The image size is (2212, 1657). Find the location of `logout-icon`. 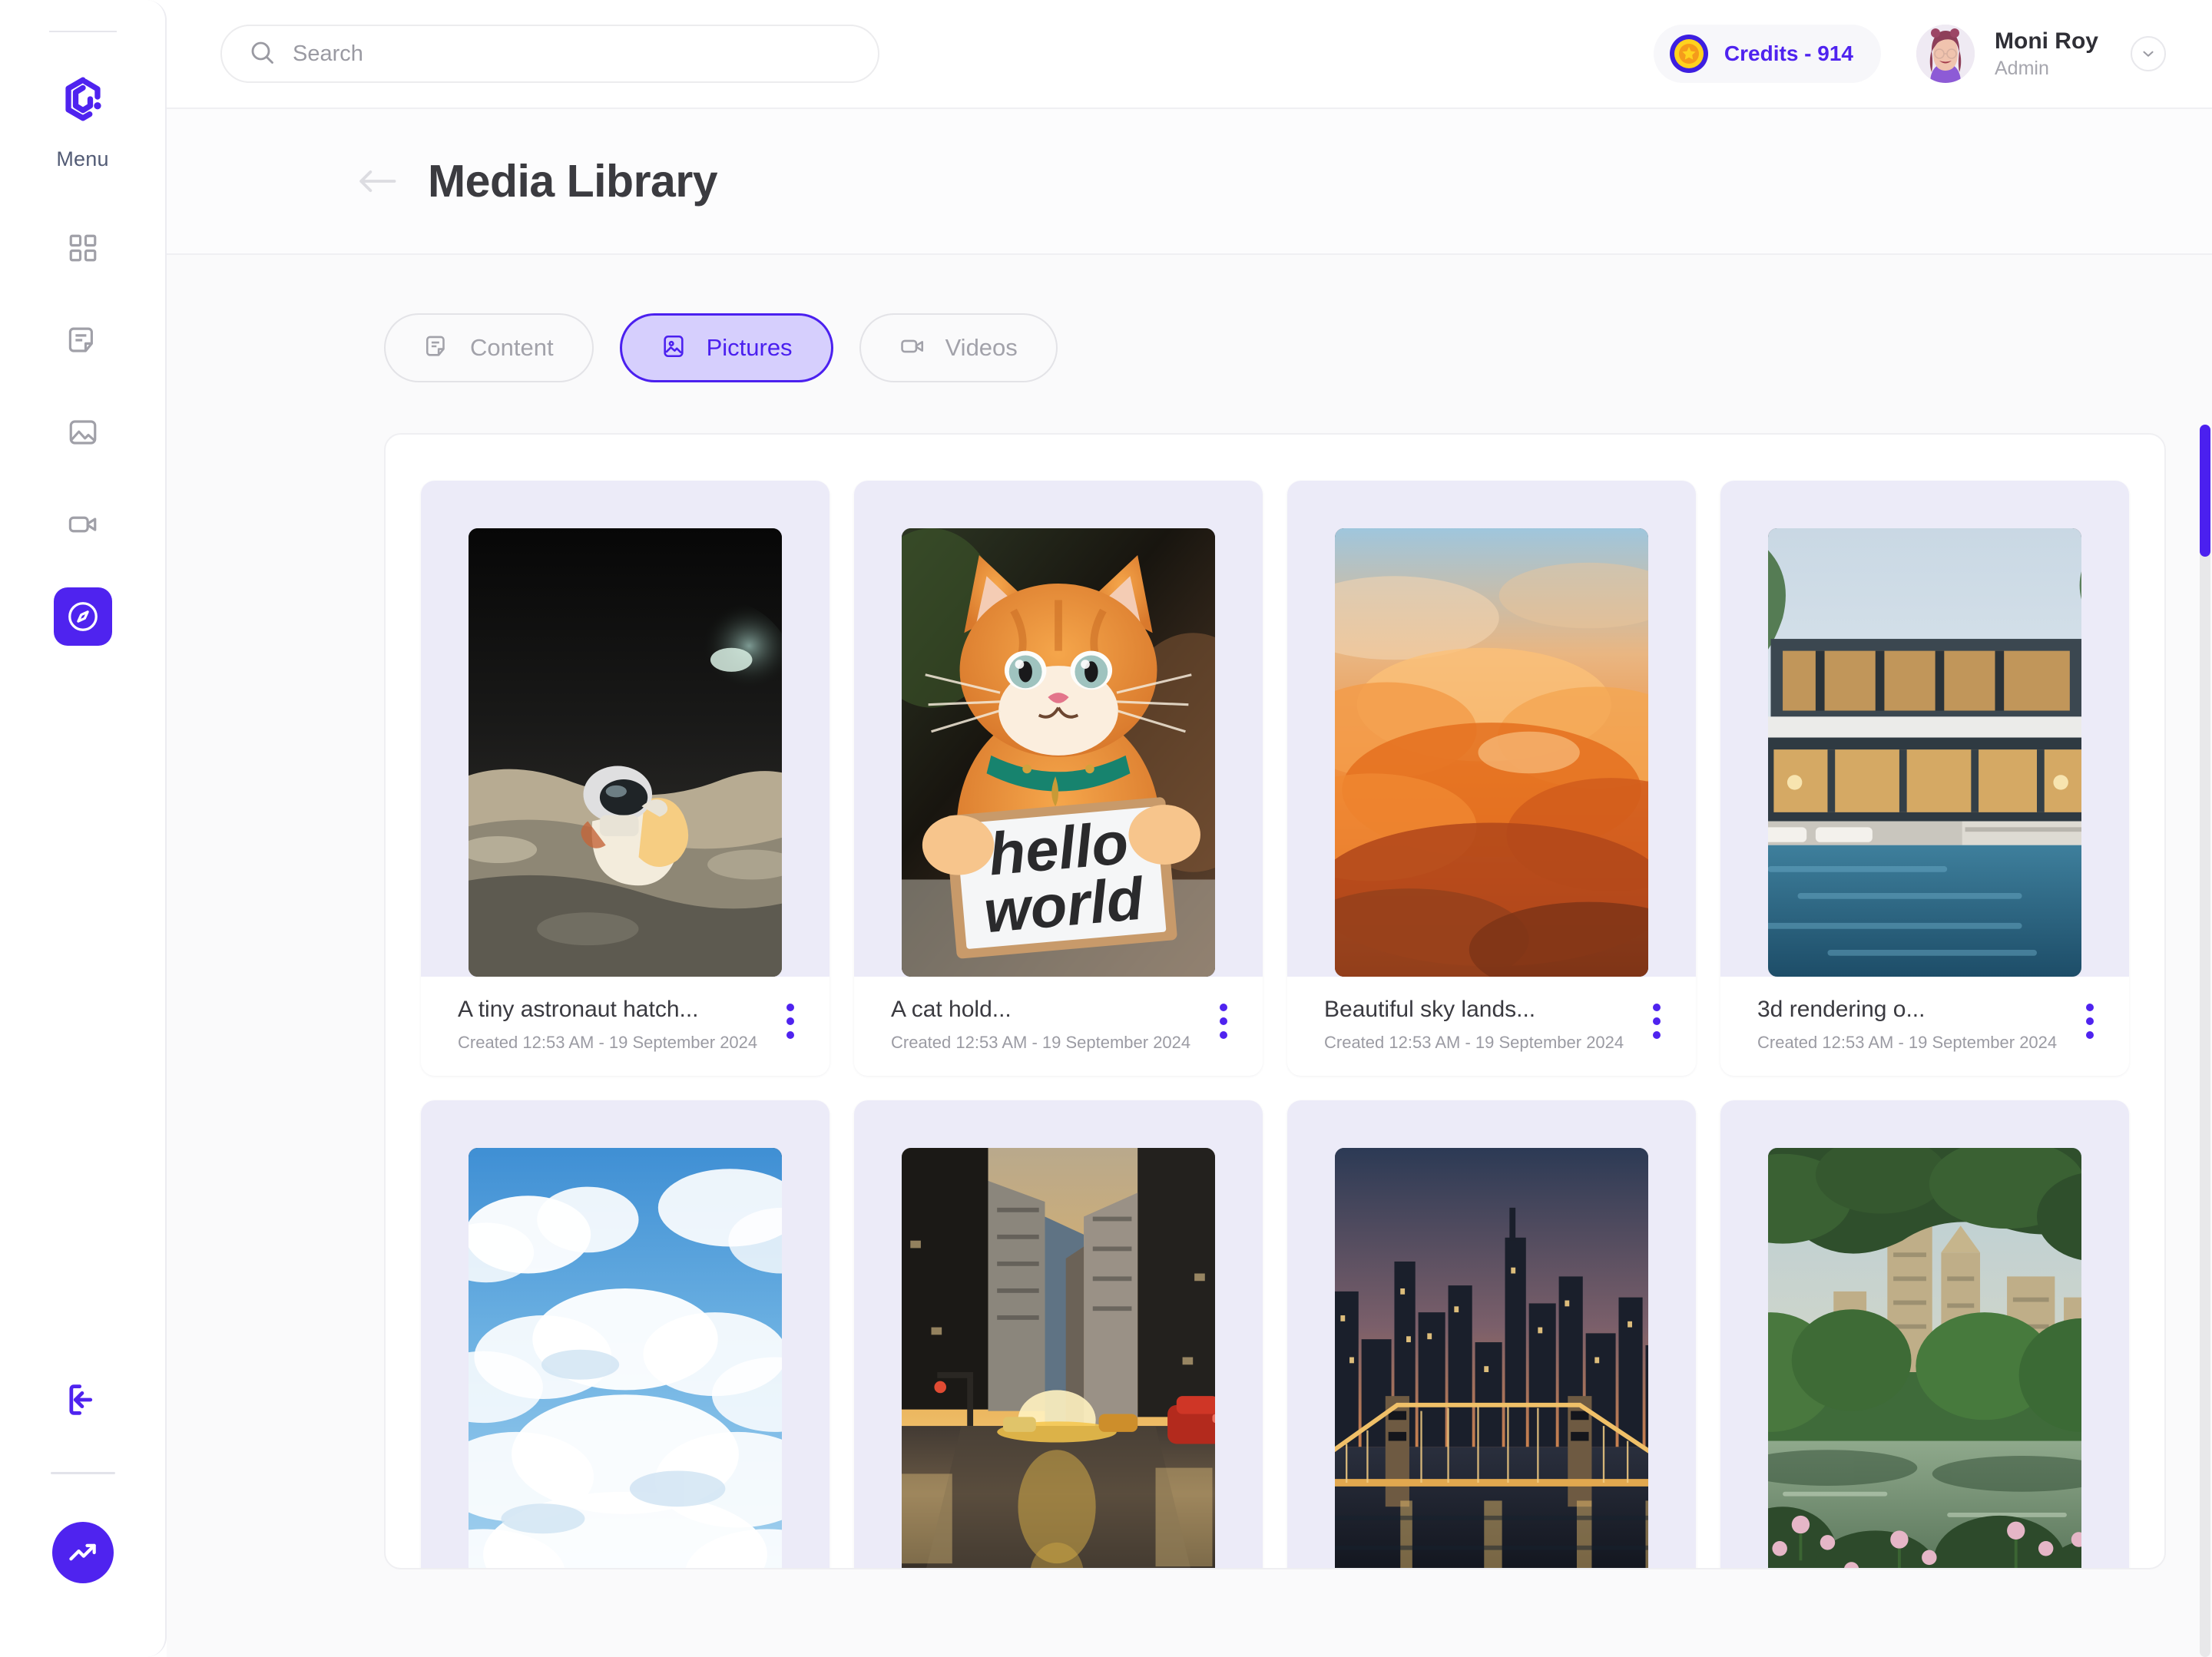

logout-icon is located at coordinates (83, 1400).